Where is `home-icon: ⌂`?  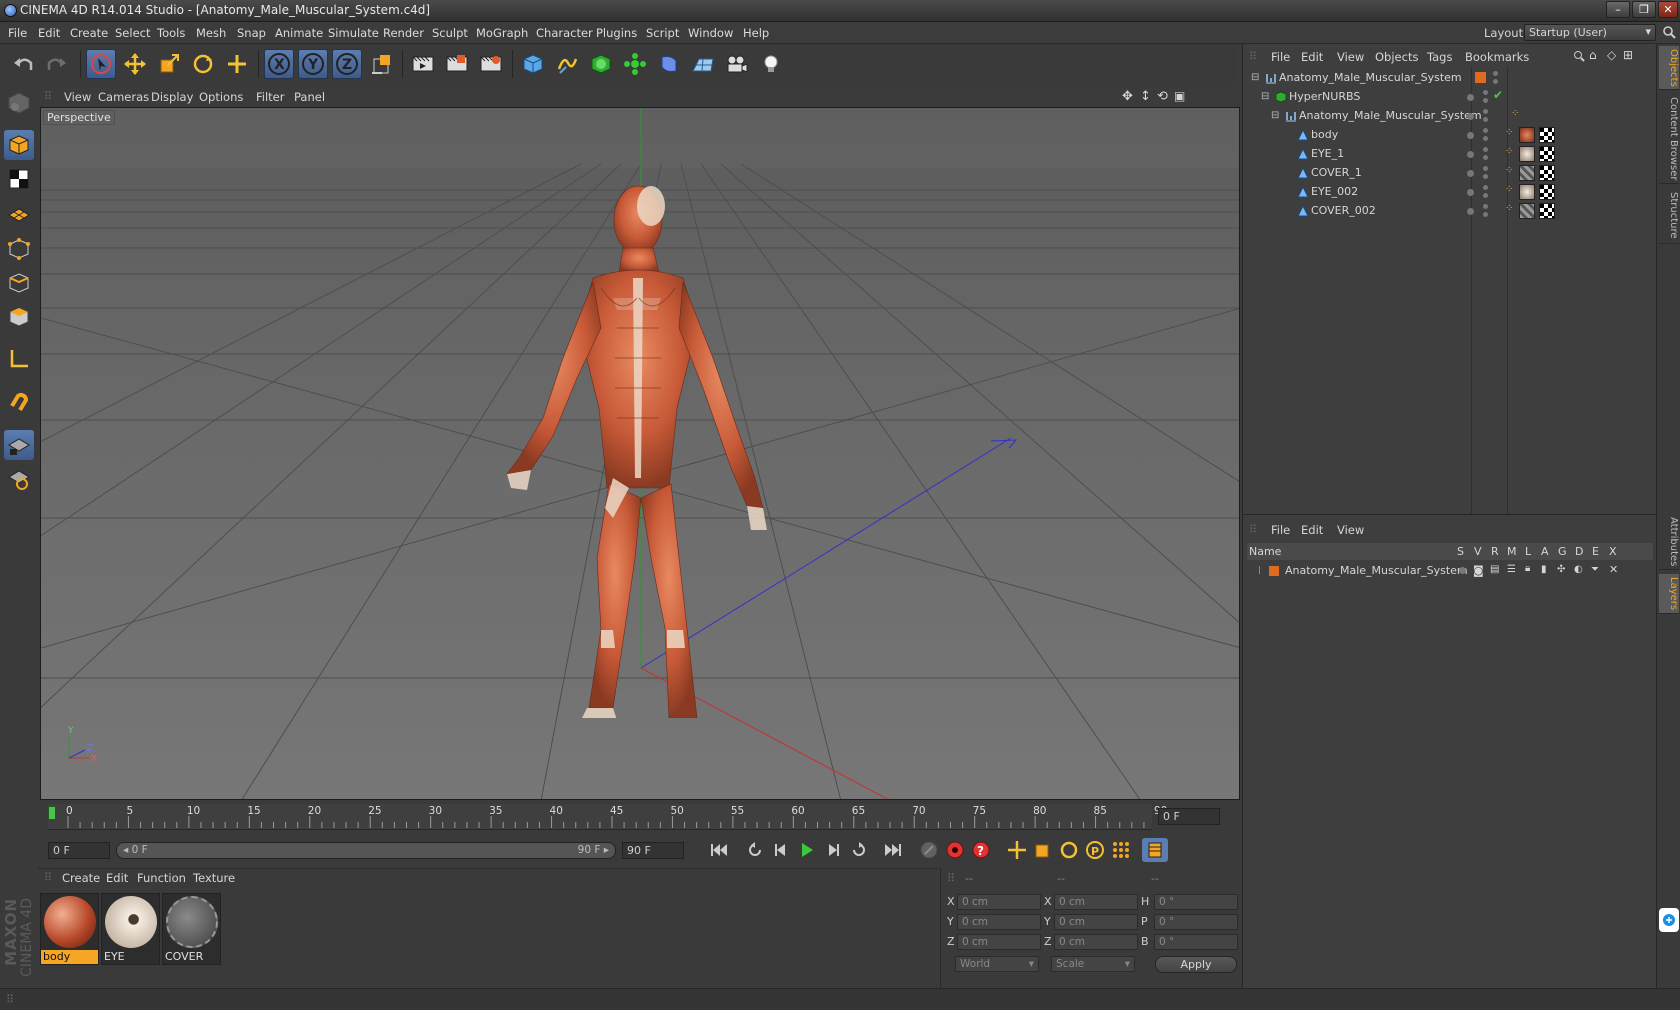 home-icon: ⌂ is located at coordinates (1593, 55).